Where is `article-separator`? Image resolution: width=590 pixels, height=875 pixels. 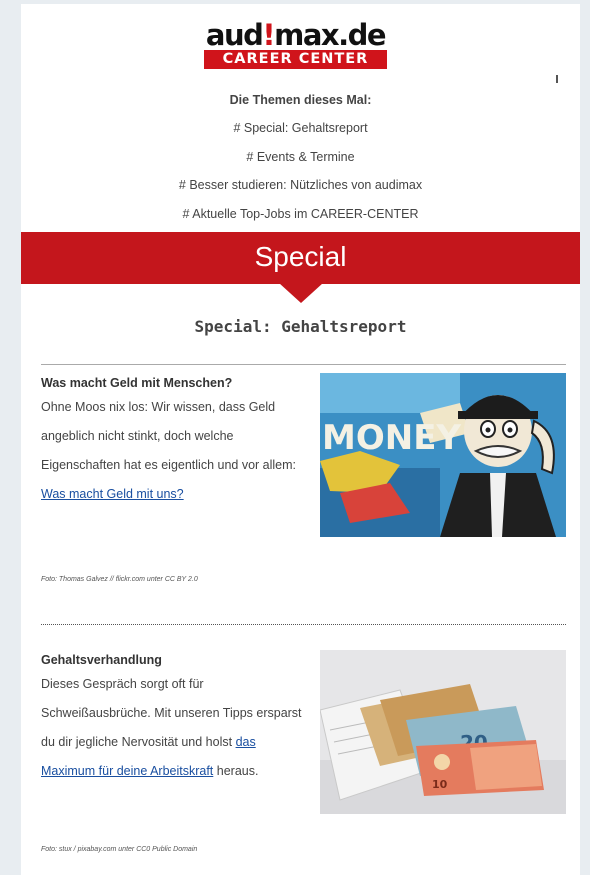
article-separator is located at coordinates (303, 624).